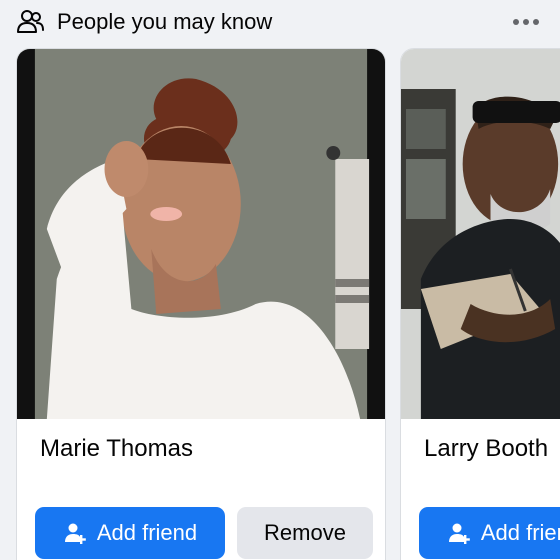 The image size is (560, 560). What do you see at coordinates (280, 22) in the screenshot?
I see `section-header: People you may know` at bounding box center [280, 22].